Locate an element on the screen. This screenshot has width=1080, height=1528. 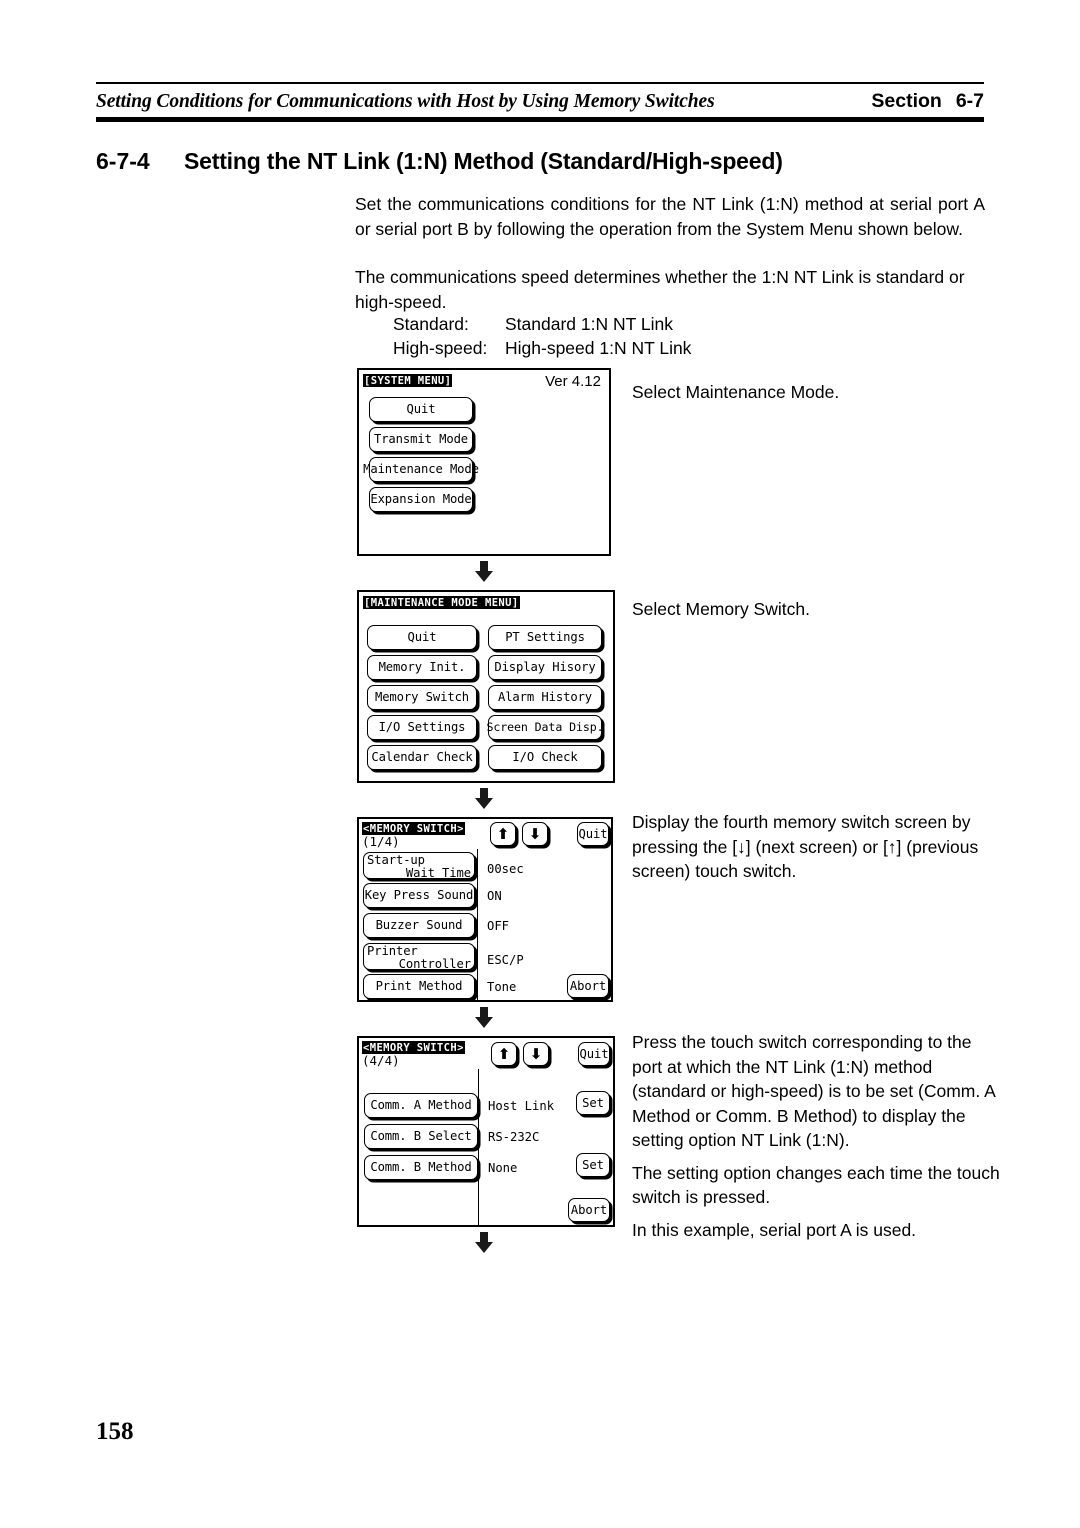
maintenance-button-pt-settings: PT Settings is located at coordinates (545, 637).